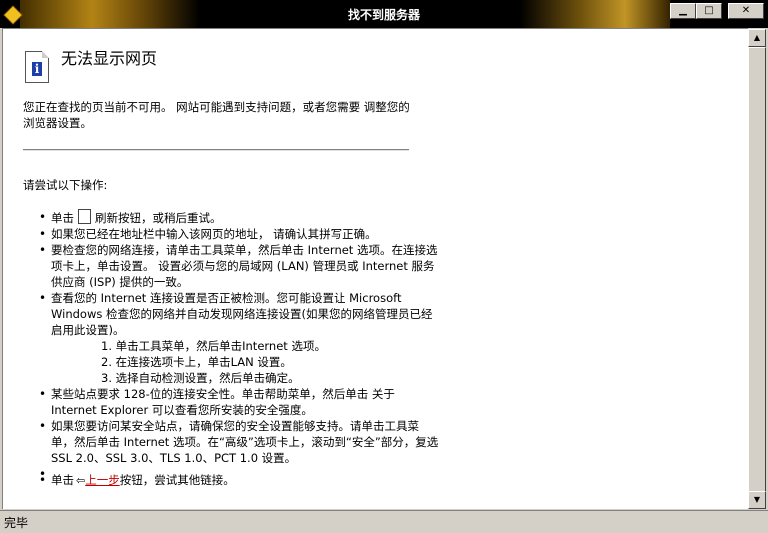 This screenshot has height=533, width=768. I want to click on back-arrow-icon: ⇦, so click(80, 481).